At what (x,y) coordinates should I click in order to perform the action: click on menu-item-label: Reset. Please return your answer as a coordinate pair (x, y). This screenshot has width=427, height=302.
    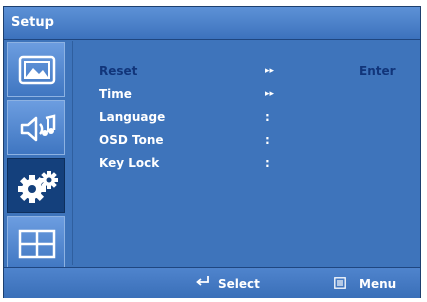
    Looking at the image, I should click on (118, 71).